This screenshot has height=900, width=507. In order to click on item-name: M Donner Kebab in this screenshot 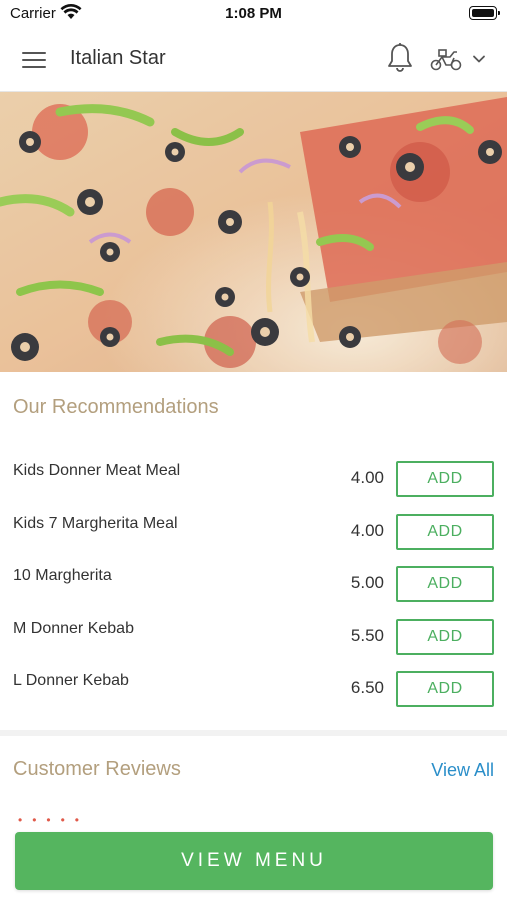, I will do `click(73, 628)`.